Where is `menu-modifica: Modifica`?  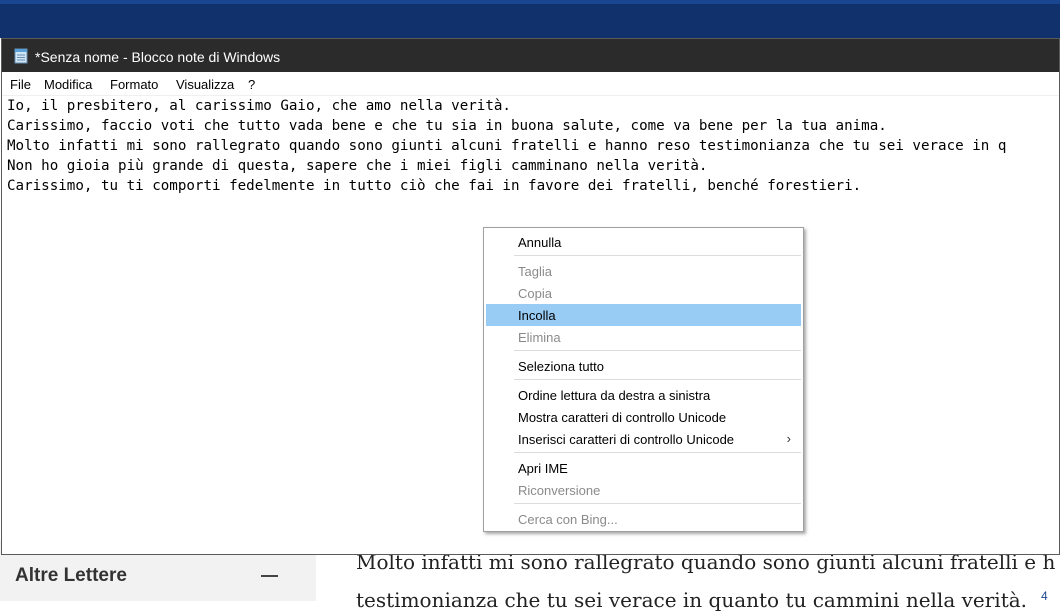 menu-modifica: Modifica is located at coordinates (68, 84).